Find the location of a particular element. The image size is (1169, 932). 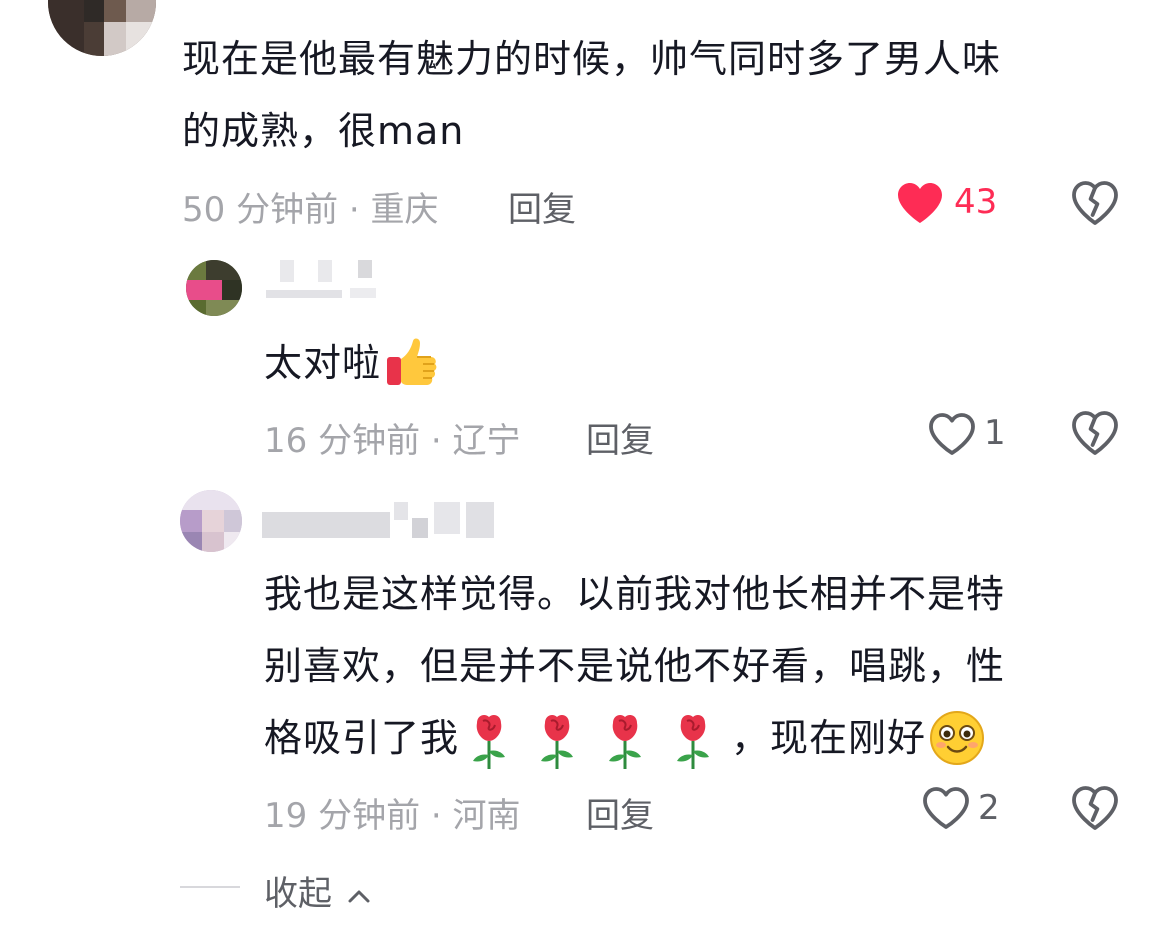

reply-1-reply-button: 回复 is located at coordinates (620, 437).